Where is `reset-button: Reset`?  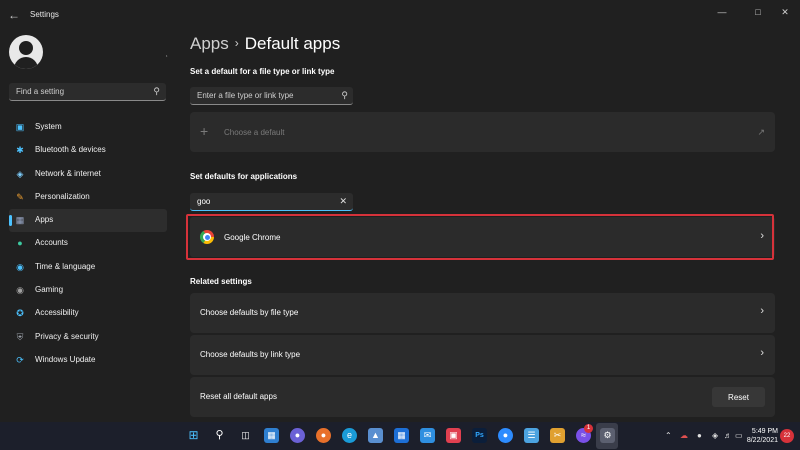 reset-button: Reset is located at coordinates (738, 397).